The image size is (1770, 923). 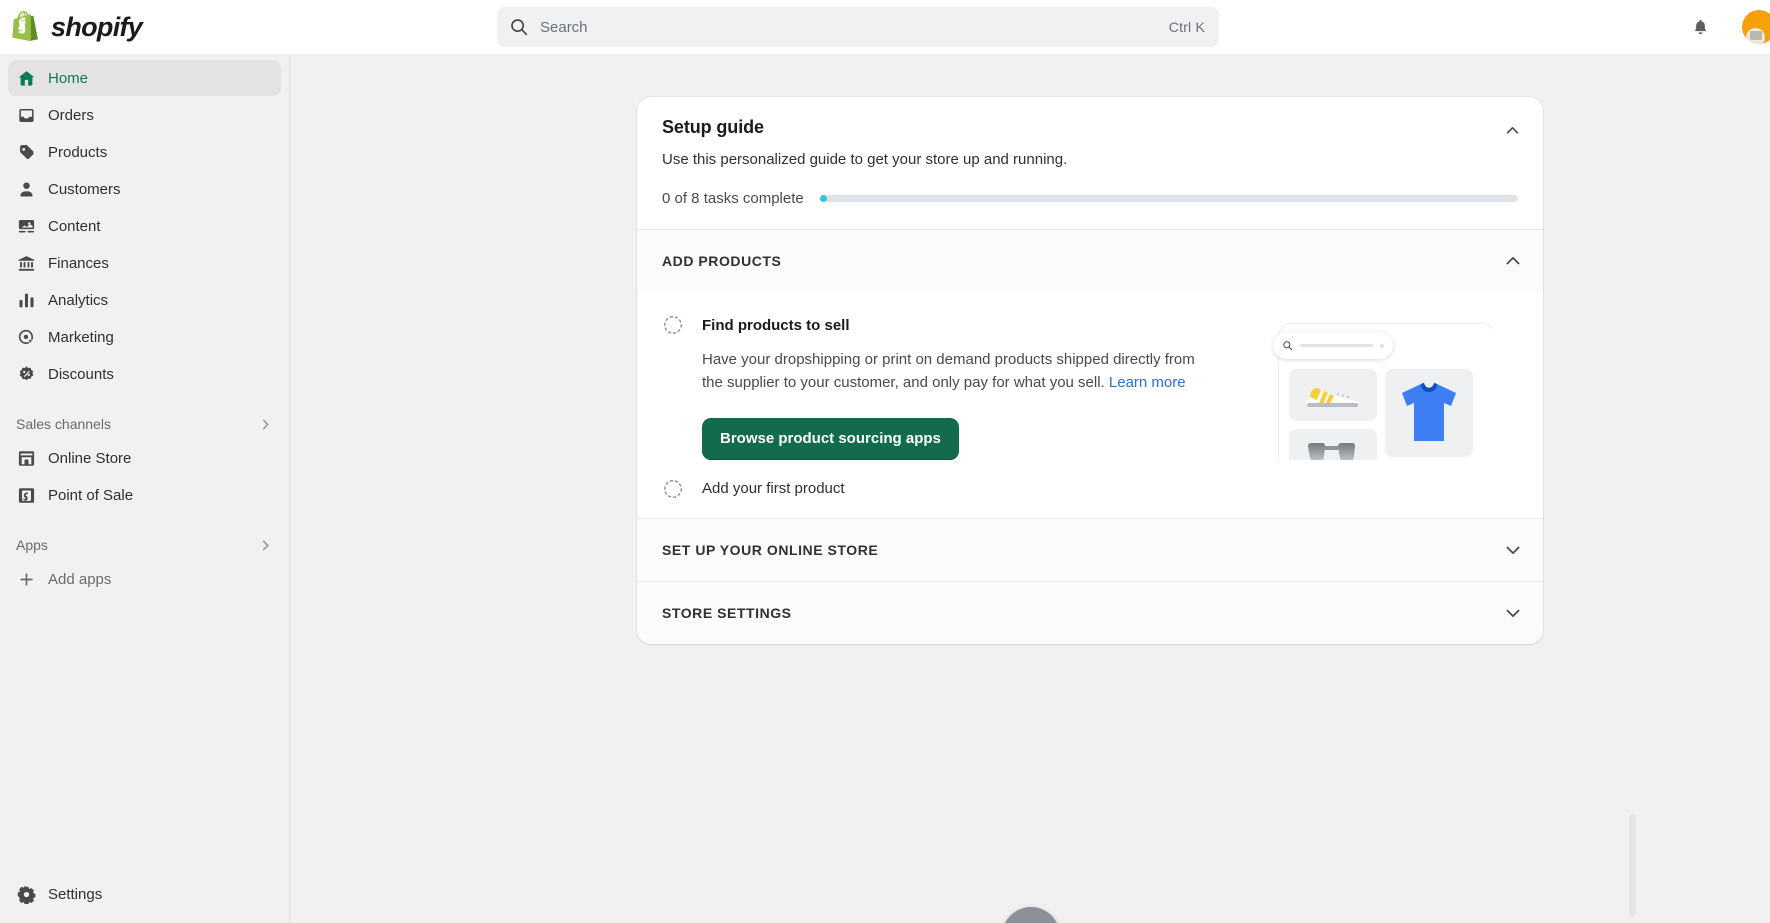 What do you see at coordinates (68, 78) in the screenshot?
I see `sidebar-item-label: Home` at bounding box center [68, 78].